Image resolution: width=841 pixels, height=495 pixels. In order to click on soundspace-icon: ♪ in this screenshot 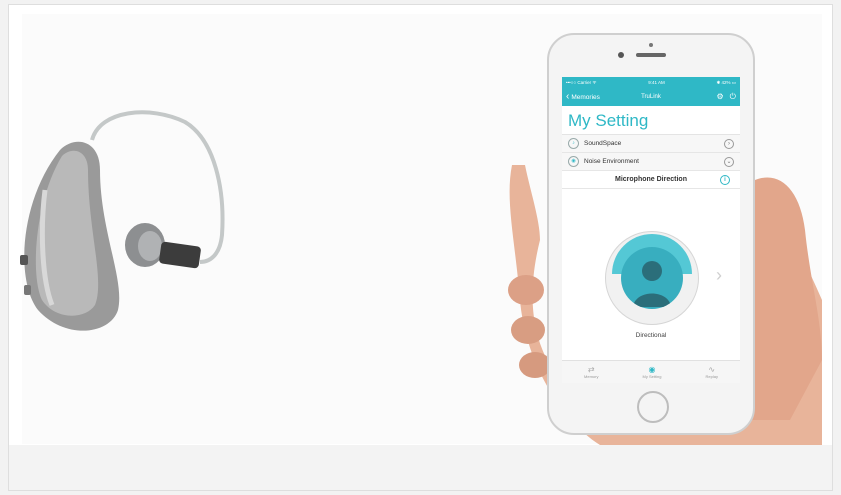, I will do `click(573, 143)`.